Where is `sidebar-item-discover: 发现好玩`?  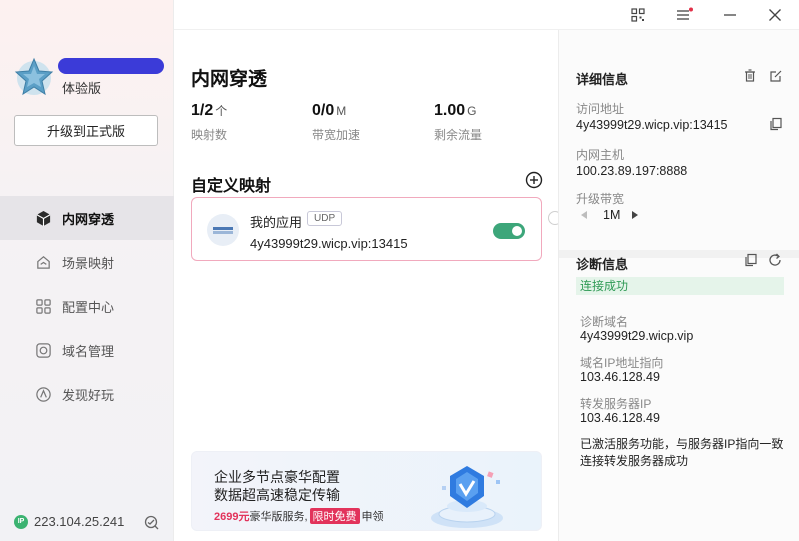 sidebar-item-discover: 发现好玩 is located at coordinates (87, 394).